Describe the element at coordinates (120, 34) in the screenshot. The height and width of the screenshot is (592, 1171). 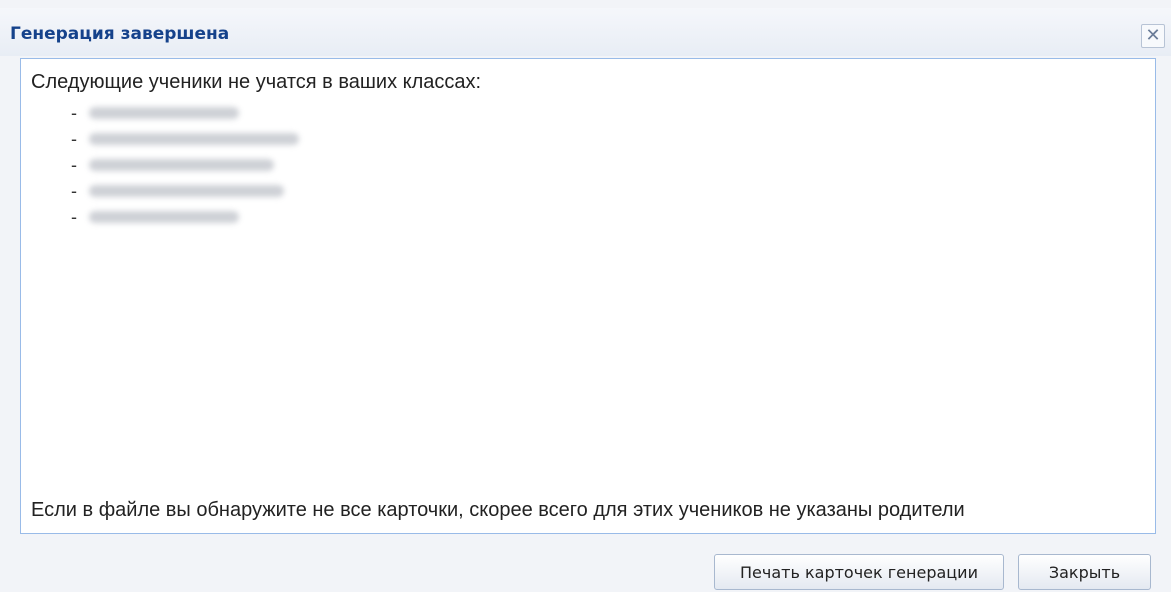
I see `dialog-title: Генерация завершена` at that location.